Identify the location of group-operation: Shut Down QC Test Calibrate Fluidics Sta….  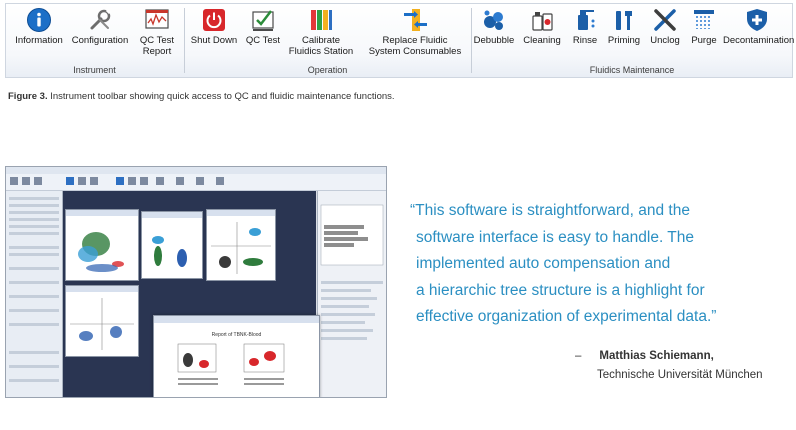
(327, 40).